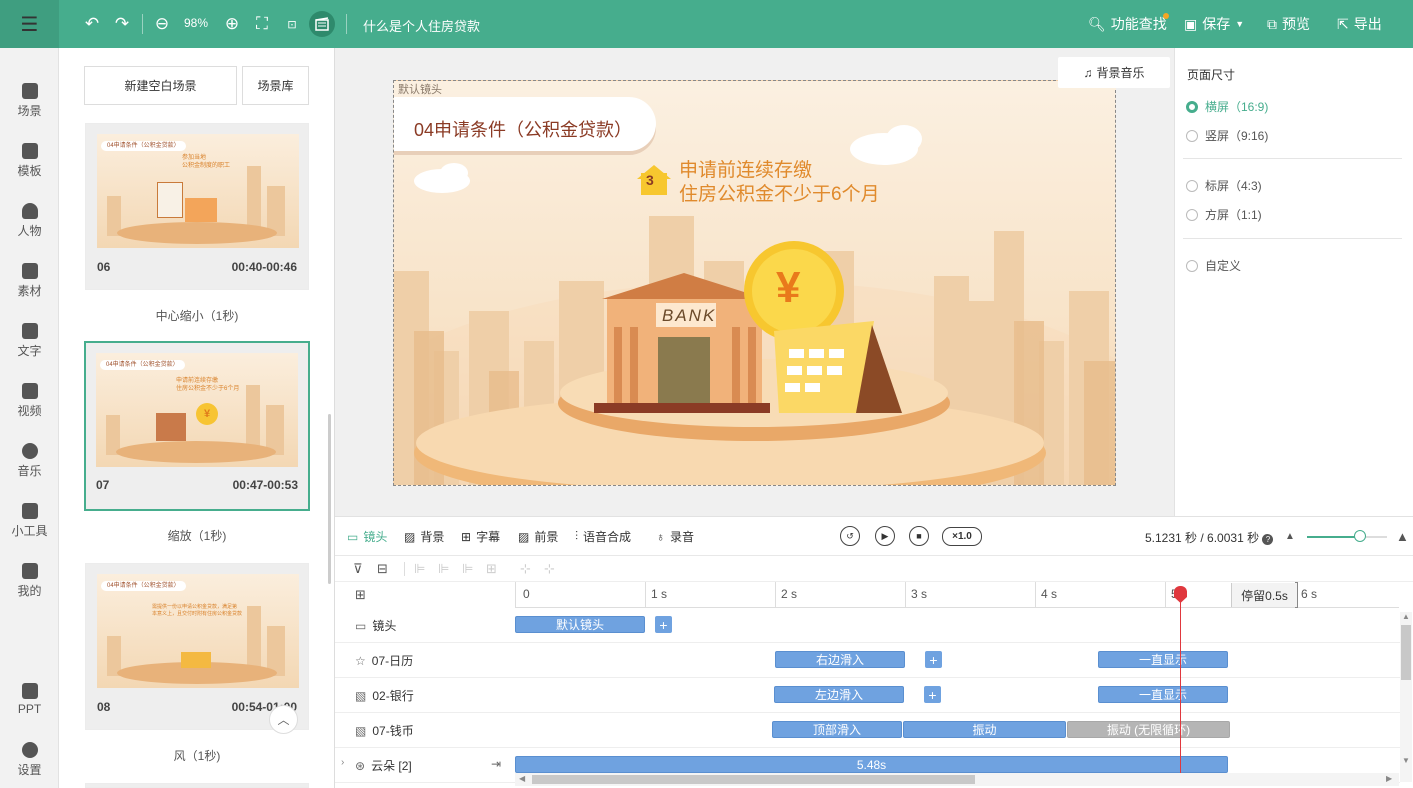  Describe the element at coordinates (491, 569) in the screenshot. I see `distribute-icon: ⊞` at that location.